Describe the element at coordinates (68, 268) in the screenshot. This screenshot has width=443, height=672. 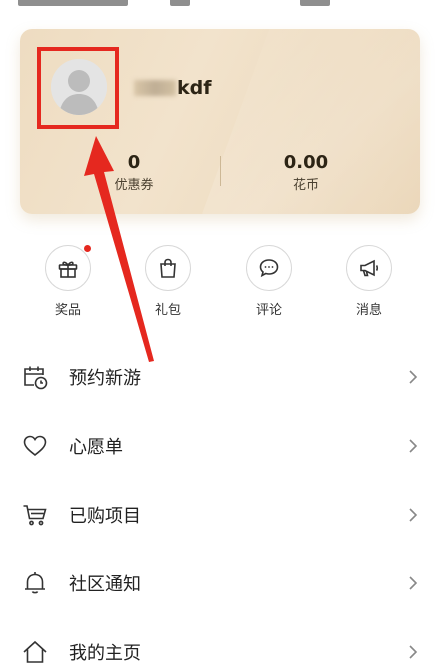
I see `gift-icon` at that location.